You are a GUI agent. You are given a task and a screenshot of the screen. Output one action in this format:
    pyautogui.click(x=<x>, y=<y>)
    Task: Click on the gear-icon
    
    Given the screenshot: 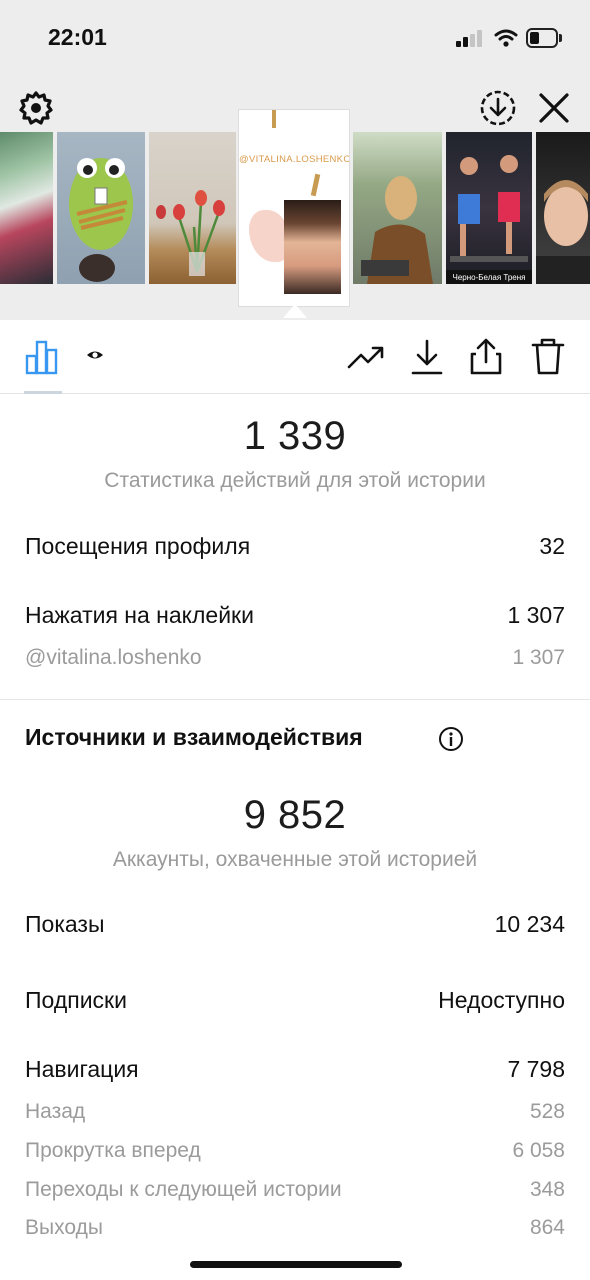 What is the action you would take?
    pyautogui.click(x=36, y=108)
    